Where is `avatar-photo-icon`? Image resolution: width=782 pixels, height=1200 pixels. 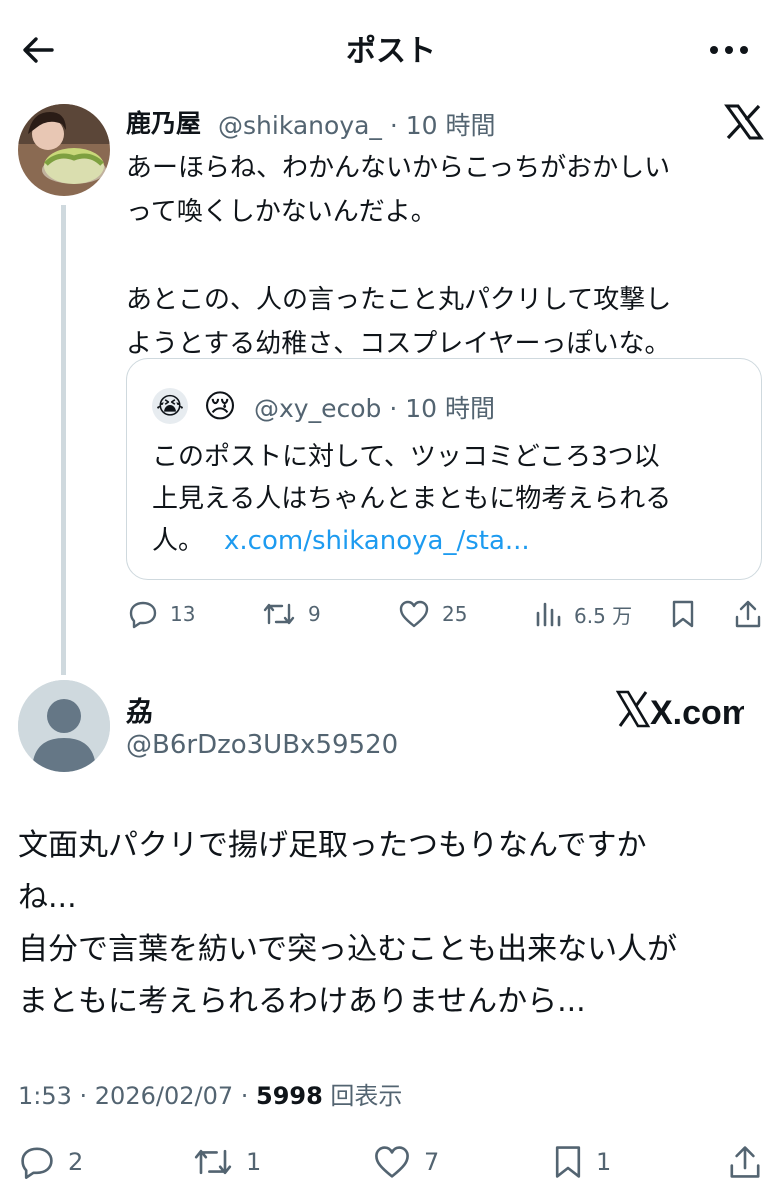
avatar-photo-icon is located at coordinates (64, 150).